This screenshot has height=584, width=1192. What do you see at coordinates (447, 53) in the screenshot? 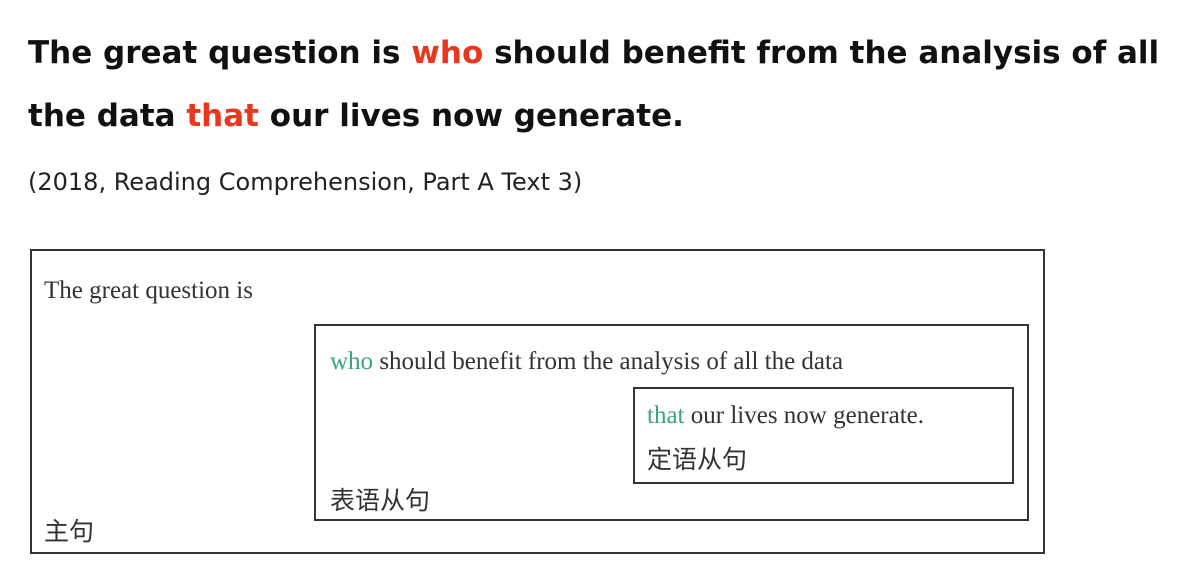
I see `highlight-who: who` at bounding box center [447, 53].